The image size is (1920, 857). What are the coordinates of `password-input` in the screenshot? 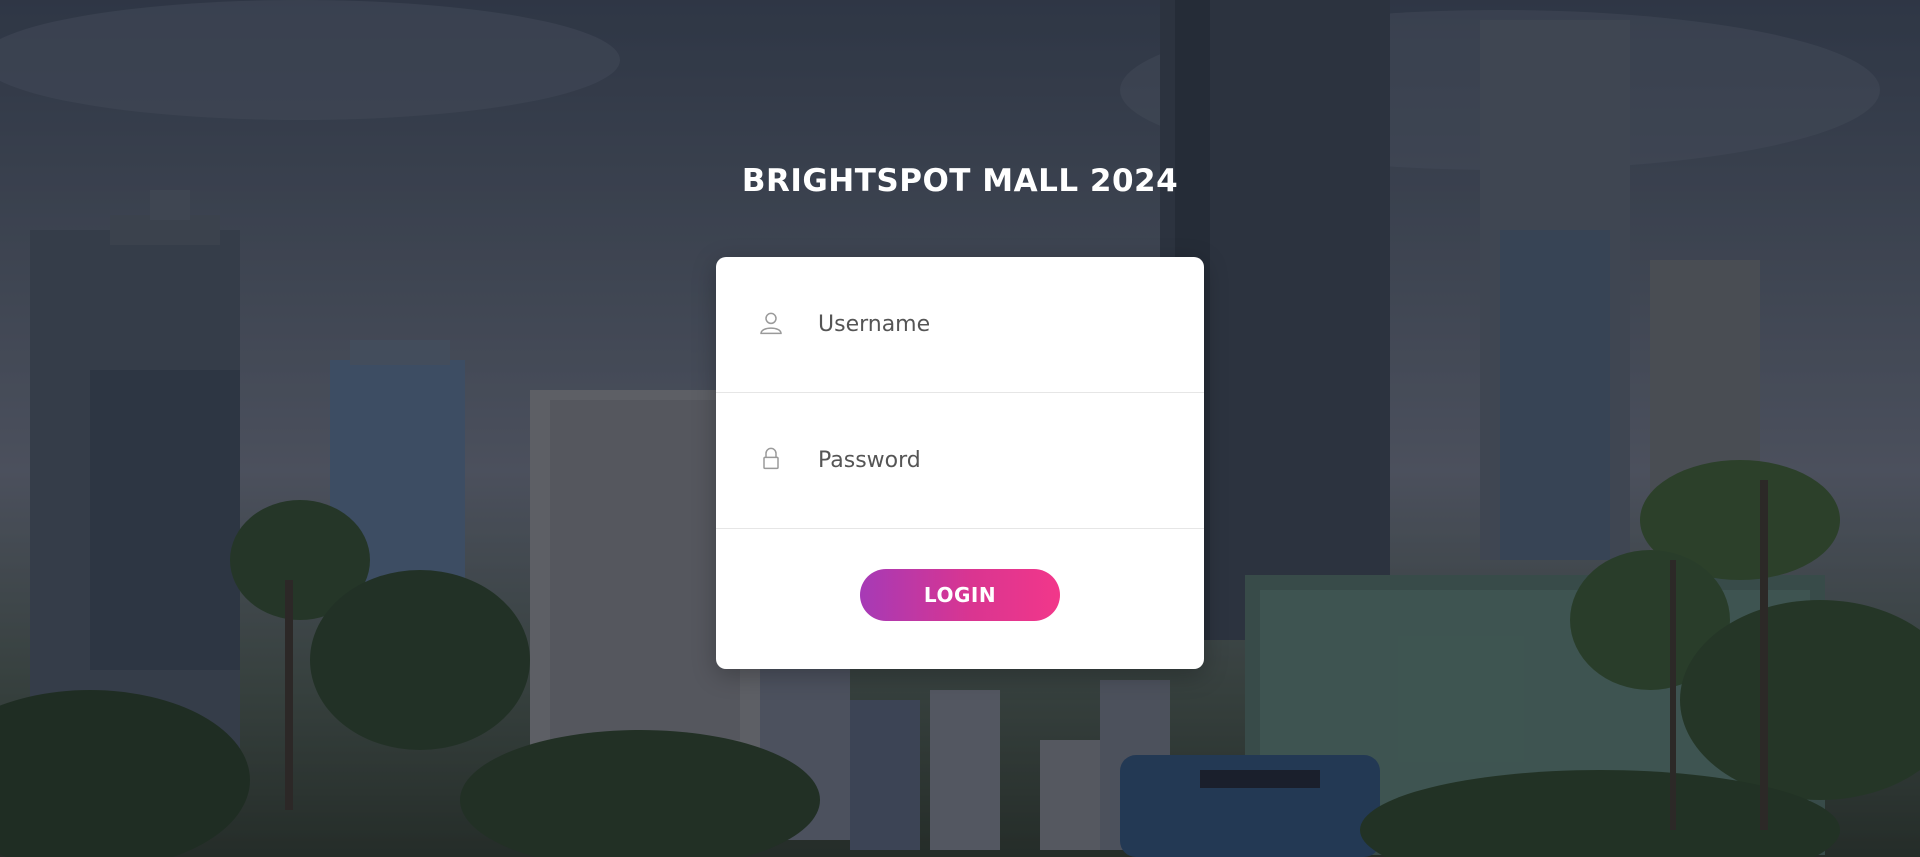 It's located at (995, 460).